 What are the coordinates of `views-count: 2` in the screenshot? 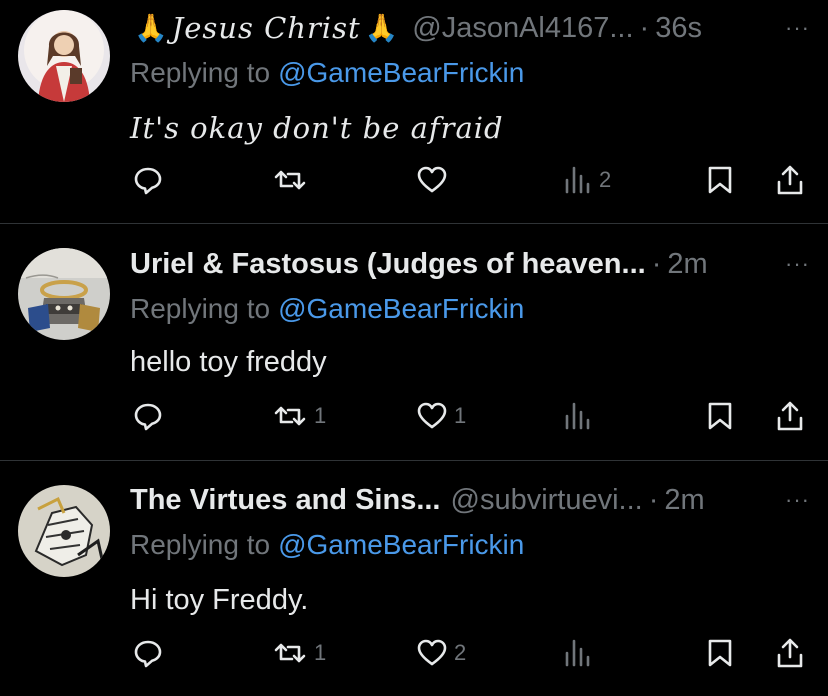 It's located at (605, 179).